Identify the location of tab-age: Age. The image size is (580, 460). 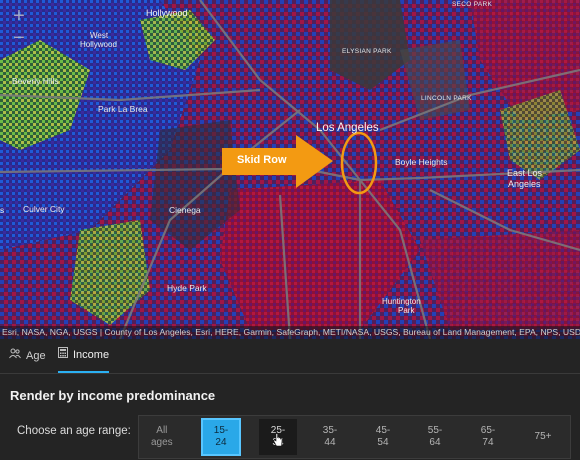
(27, 356).